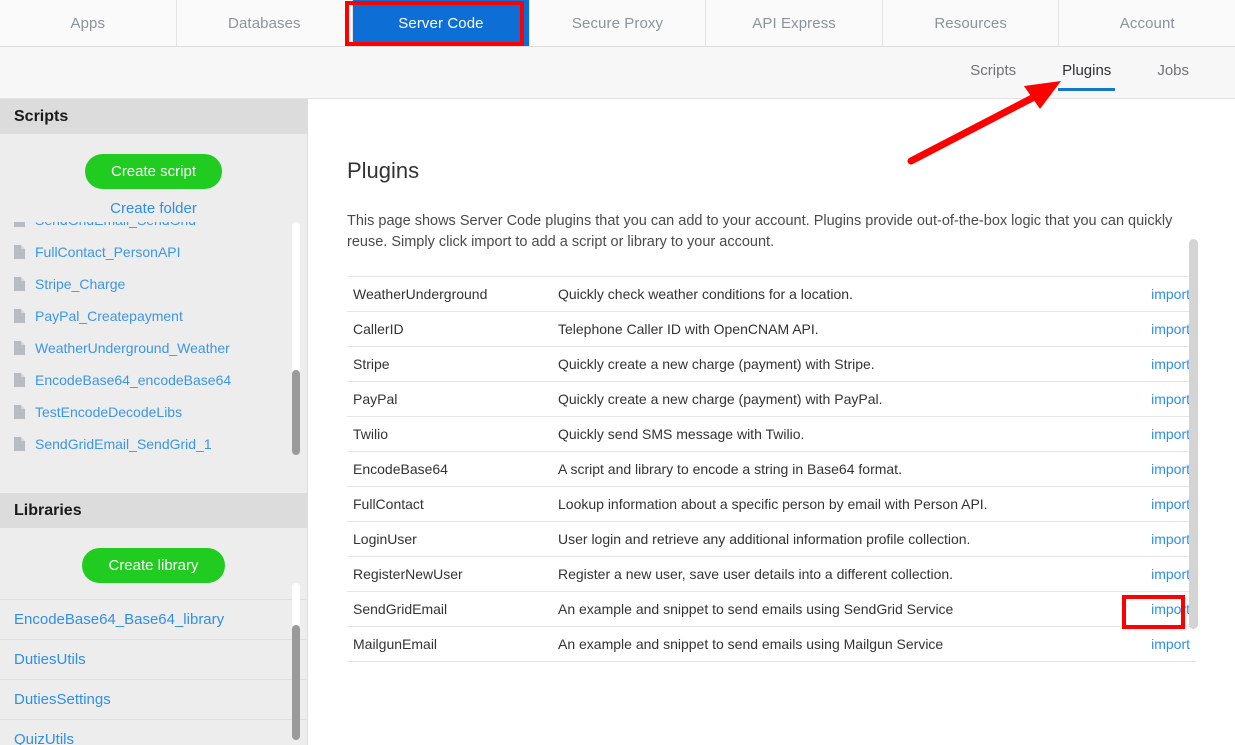  I want to click on scripts-list-item: Stripe_Charge, so click(153, 284).